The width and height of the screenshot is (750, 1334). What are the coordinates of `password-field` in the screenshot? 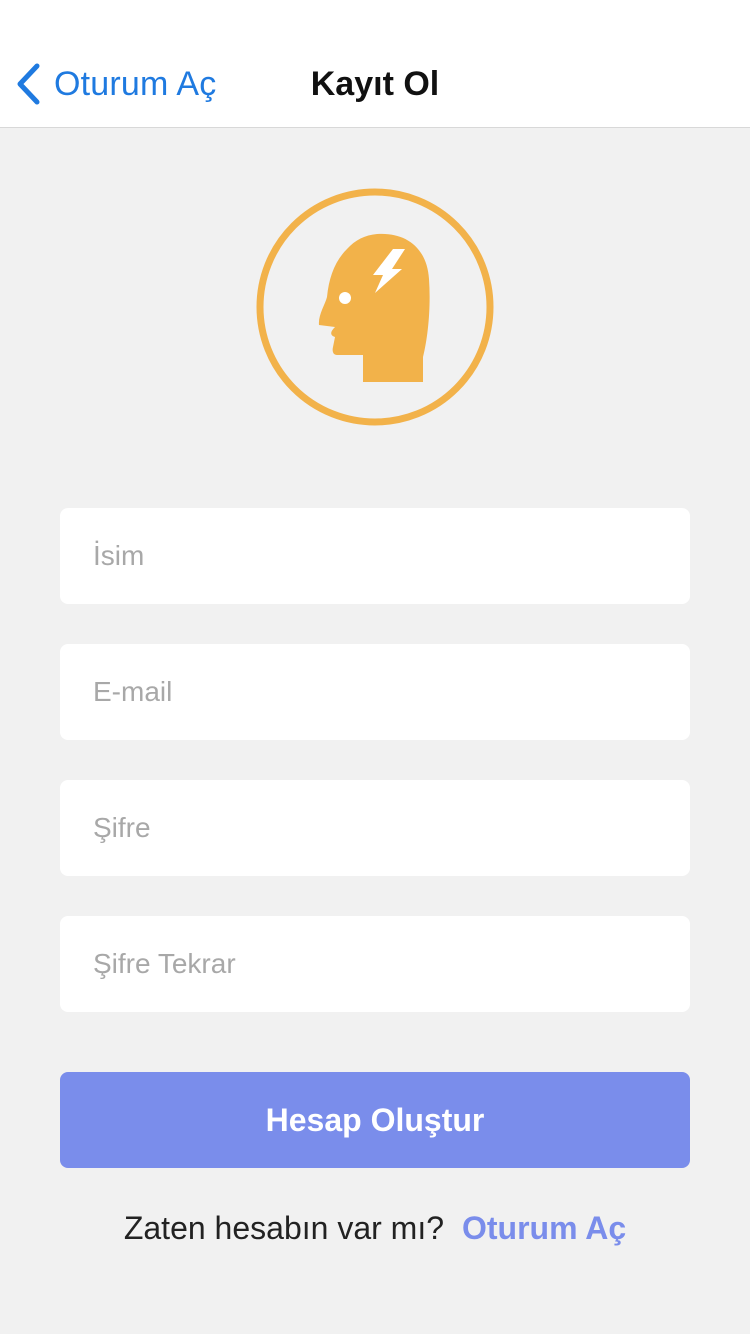 It's located at (375, 828).